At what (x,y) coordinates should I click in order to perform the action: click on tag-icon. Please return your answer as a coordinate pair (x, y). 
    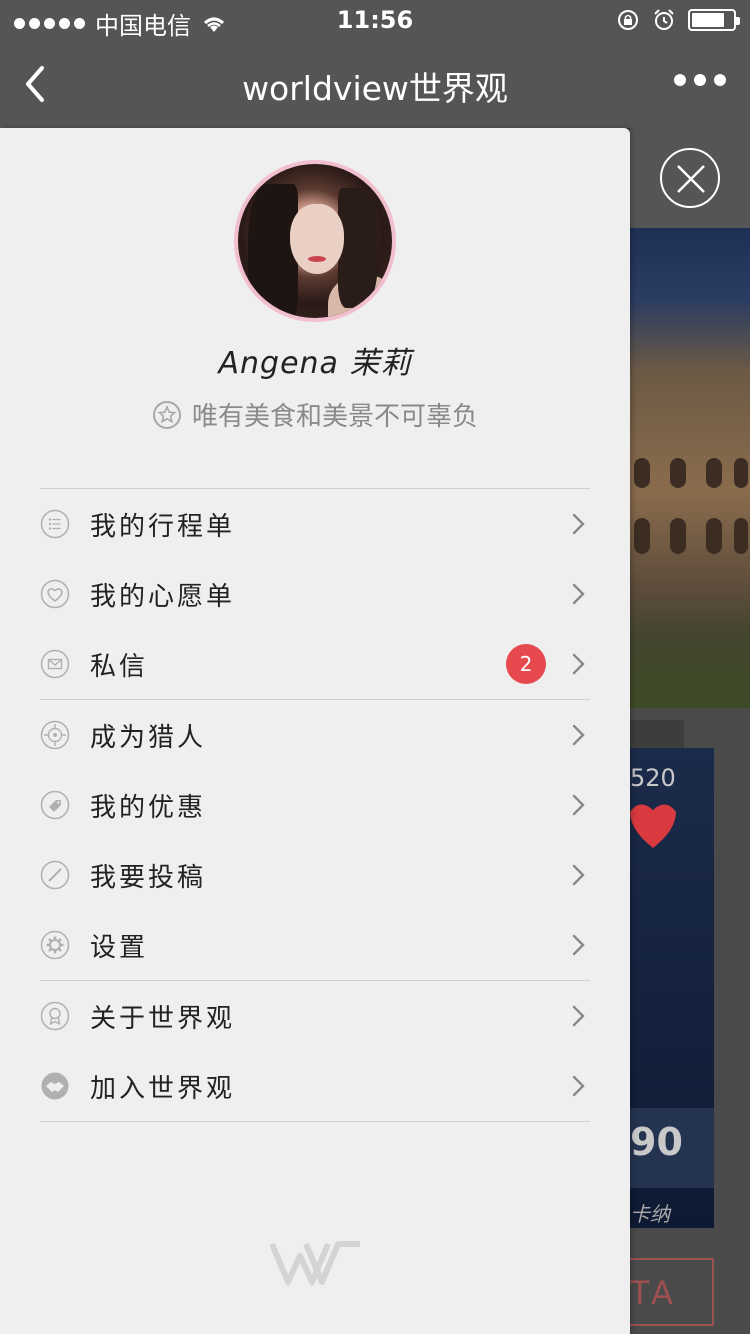
    Looking at the image, I should click on (55, 805).